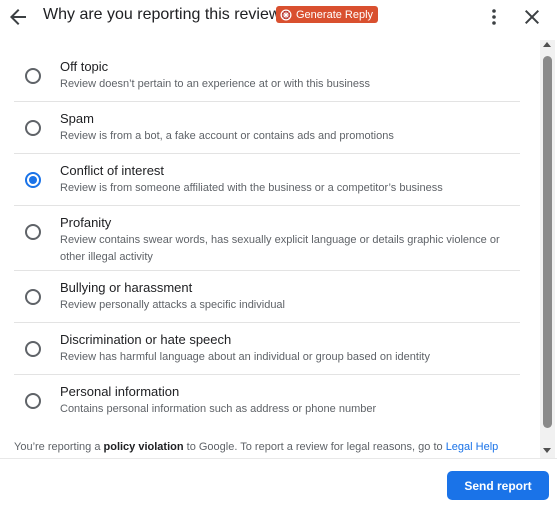  What do you see at coordinates (166, 14) in the screenshot?
I see `dialog-title: Why are you reporting this review?` at bounding box center [166, 14].